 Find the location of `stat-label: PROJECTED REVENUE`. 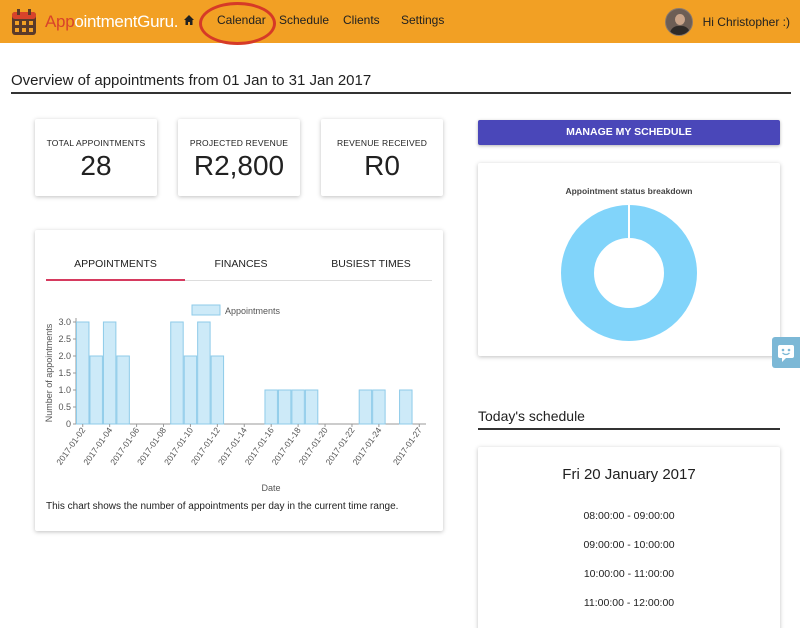

stat-label: PROJECTED REVENUE is located at coordinates (239, 143).